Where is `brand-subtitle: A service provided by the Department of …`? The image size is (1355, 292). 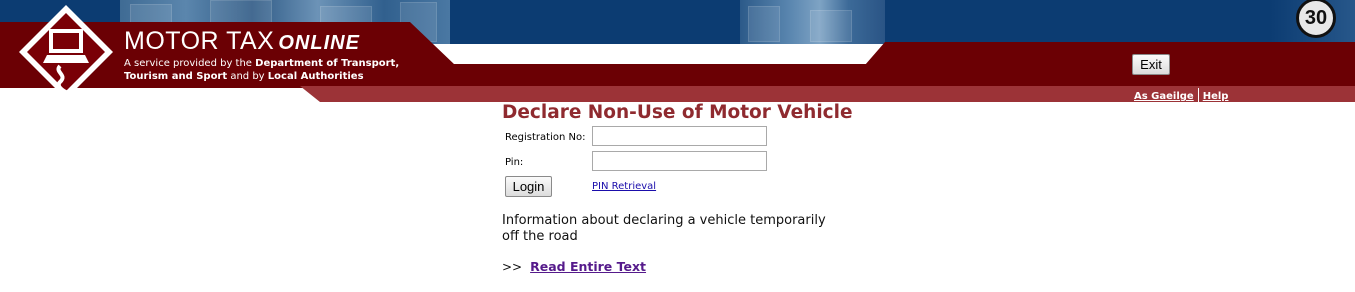 brand-subtitle: A service provided by the Department of … is located at coordinates (274, 70).